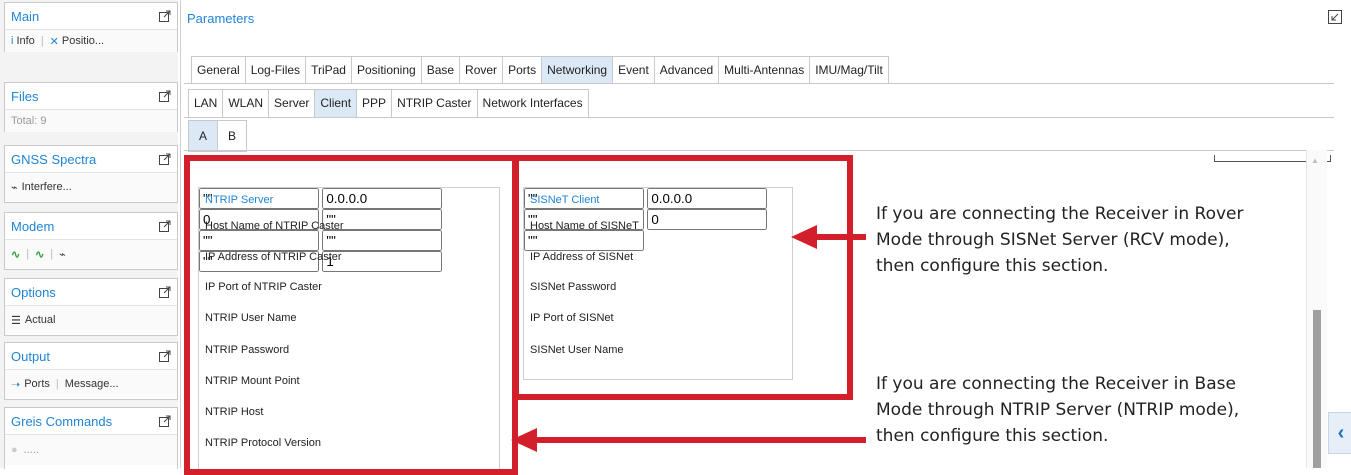 The height and width of the screenshot is (475, 1351). What do you see at coordinates (245, 103) in the screenshot?
I see `tab-wlan: WLAN` at bounding box center [245, 103].